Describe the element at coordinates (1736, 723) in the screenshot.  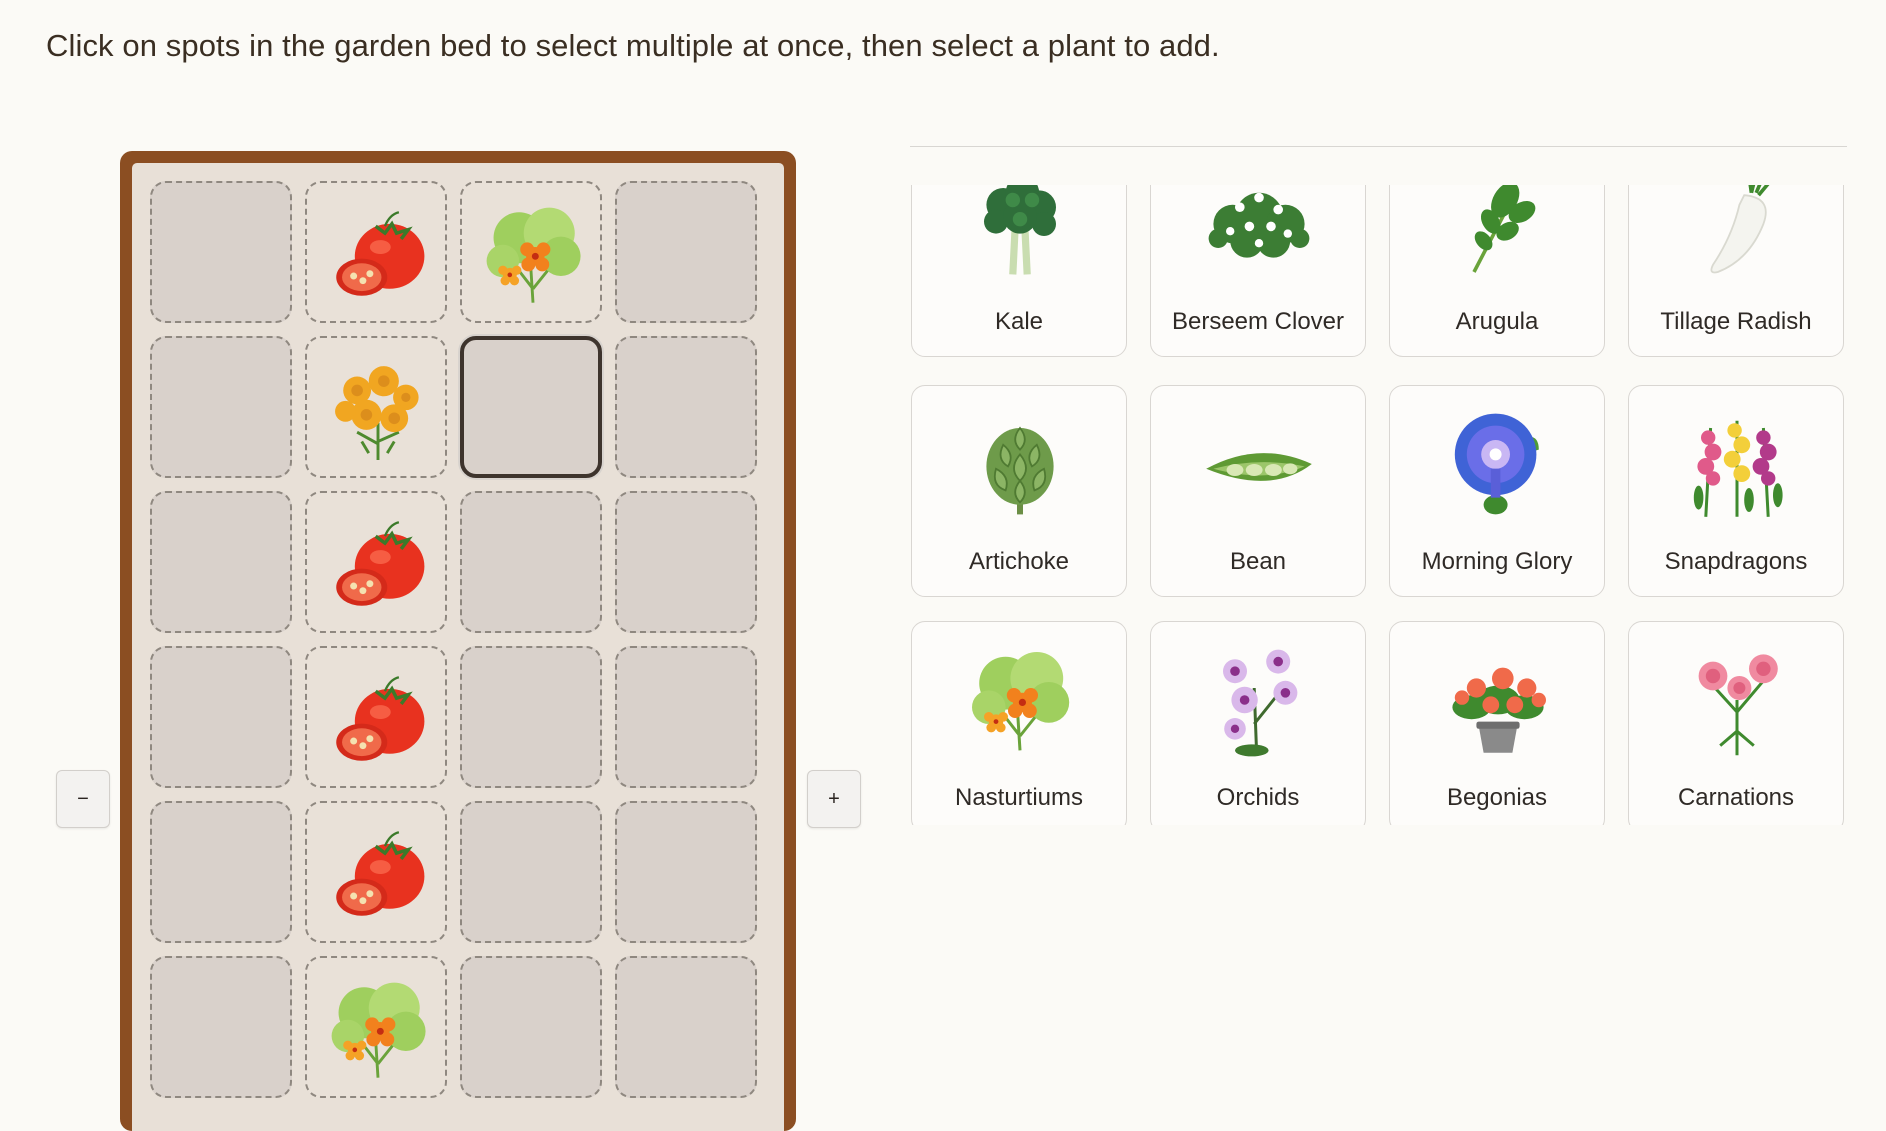
I see `plant-card-carnation: Carnations` at that location.